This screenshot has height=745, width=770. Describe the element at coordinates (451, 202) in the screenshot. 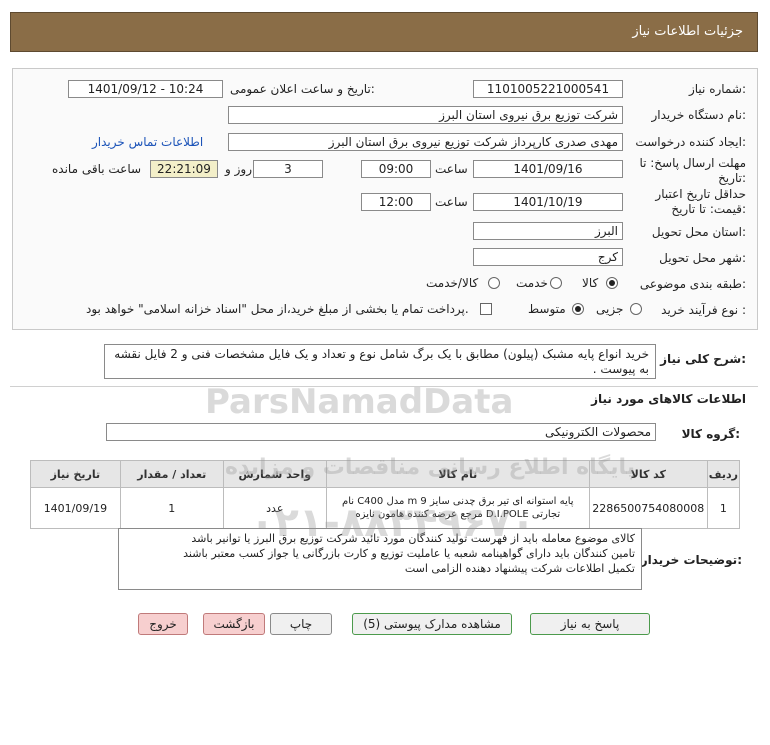

I see `validity-time-label: ساعت` at that location.